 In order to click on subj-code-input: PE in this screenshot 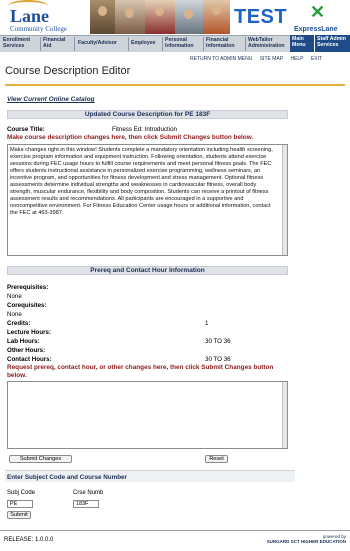, I will do `click(20, 504)`.